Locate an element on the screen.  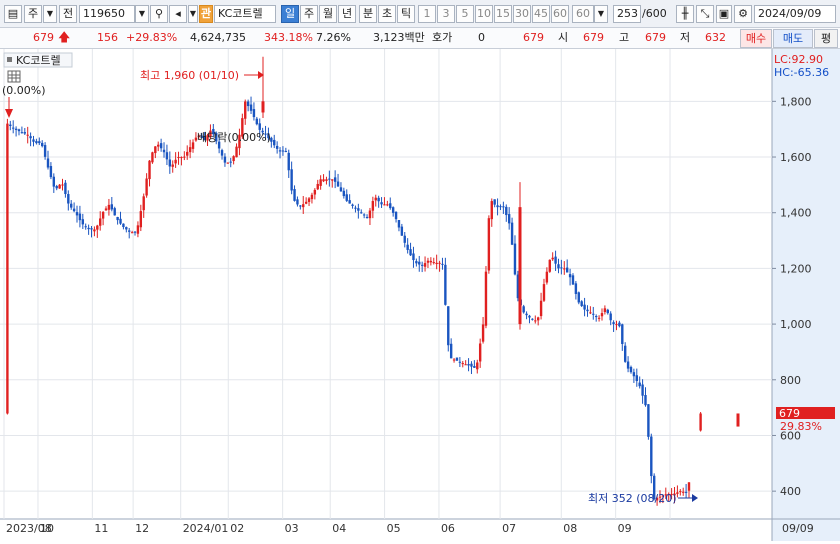
interval-45: 45 is located at coordinates (541, 14).